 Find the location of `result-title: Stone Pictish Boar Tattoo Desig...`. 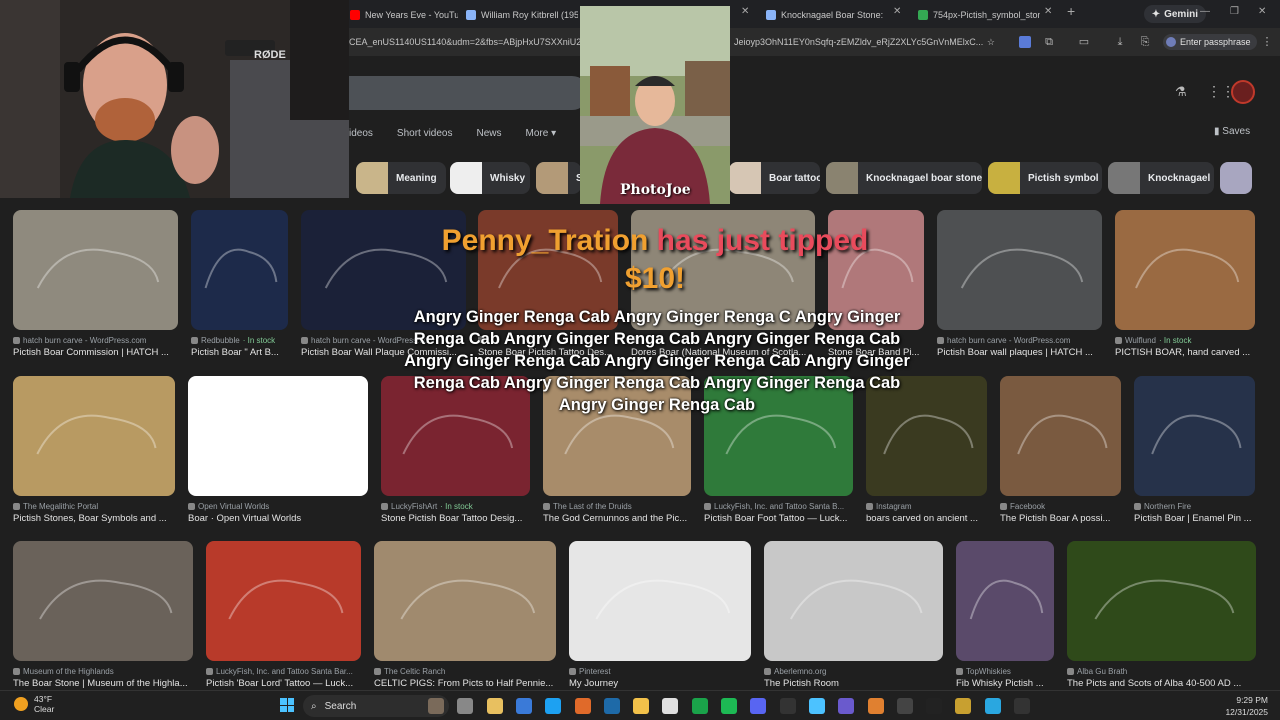

result-title: Stone Pictish Boar Tattoo Desig... is located at coordinates (455, 518).